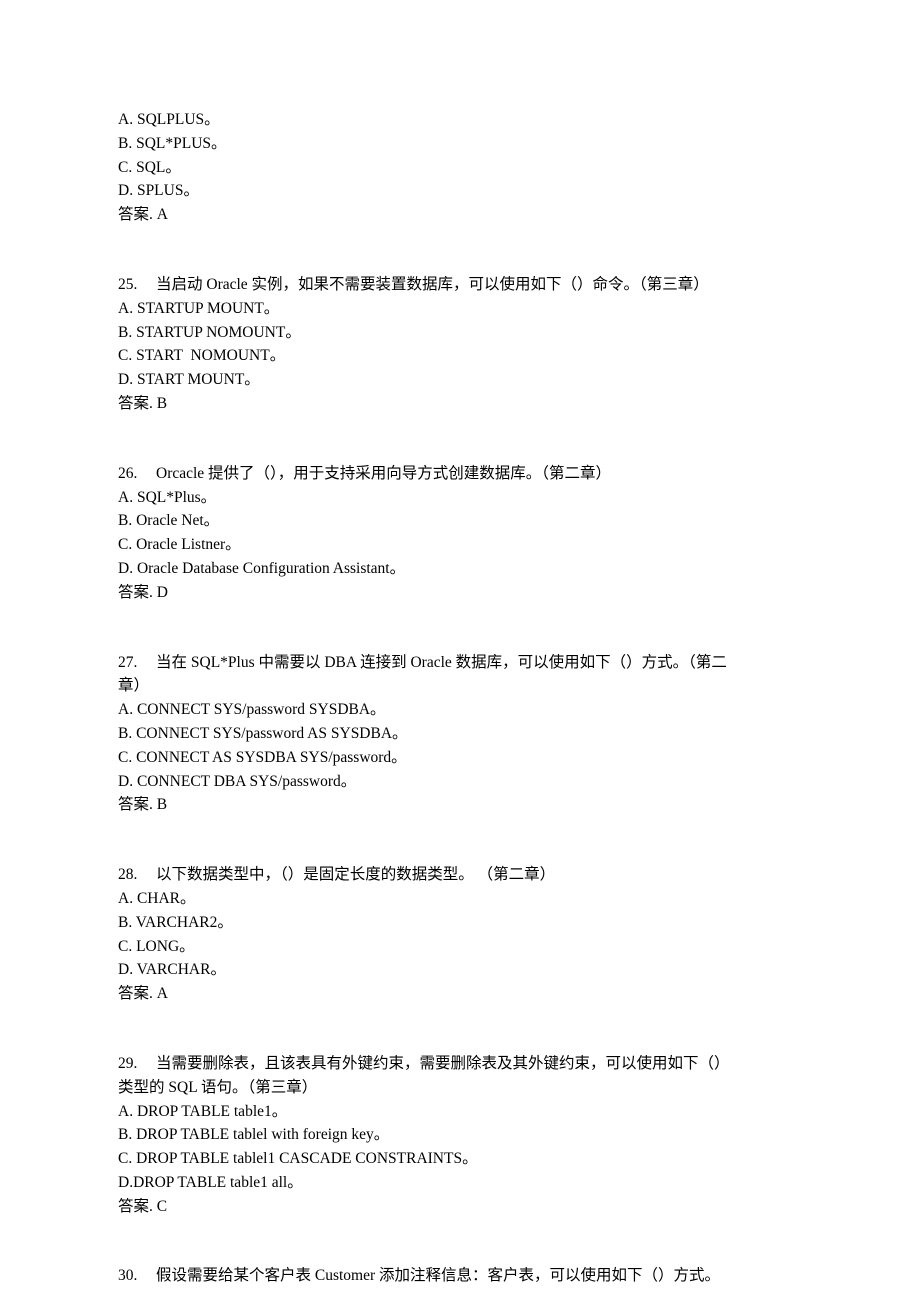 This screenshot has height=1302, width=920. I want to click on answer-key: 答案. D, so click(143, 592).